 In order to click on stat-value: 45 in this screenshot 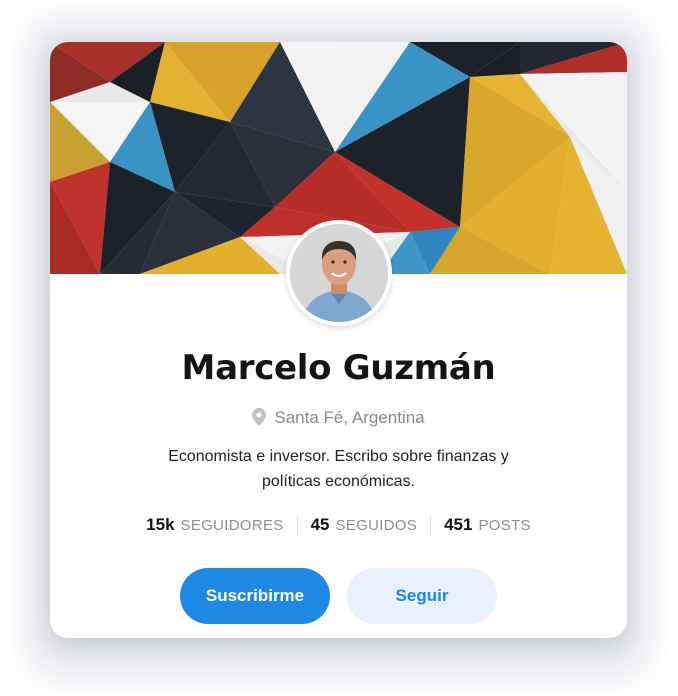, I will do `click(320, 524)`.